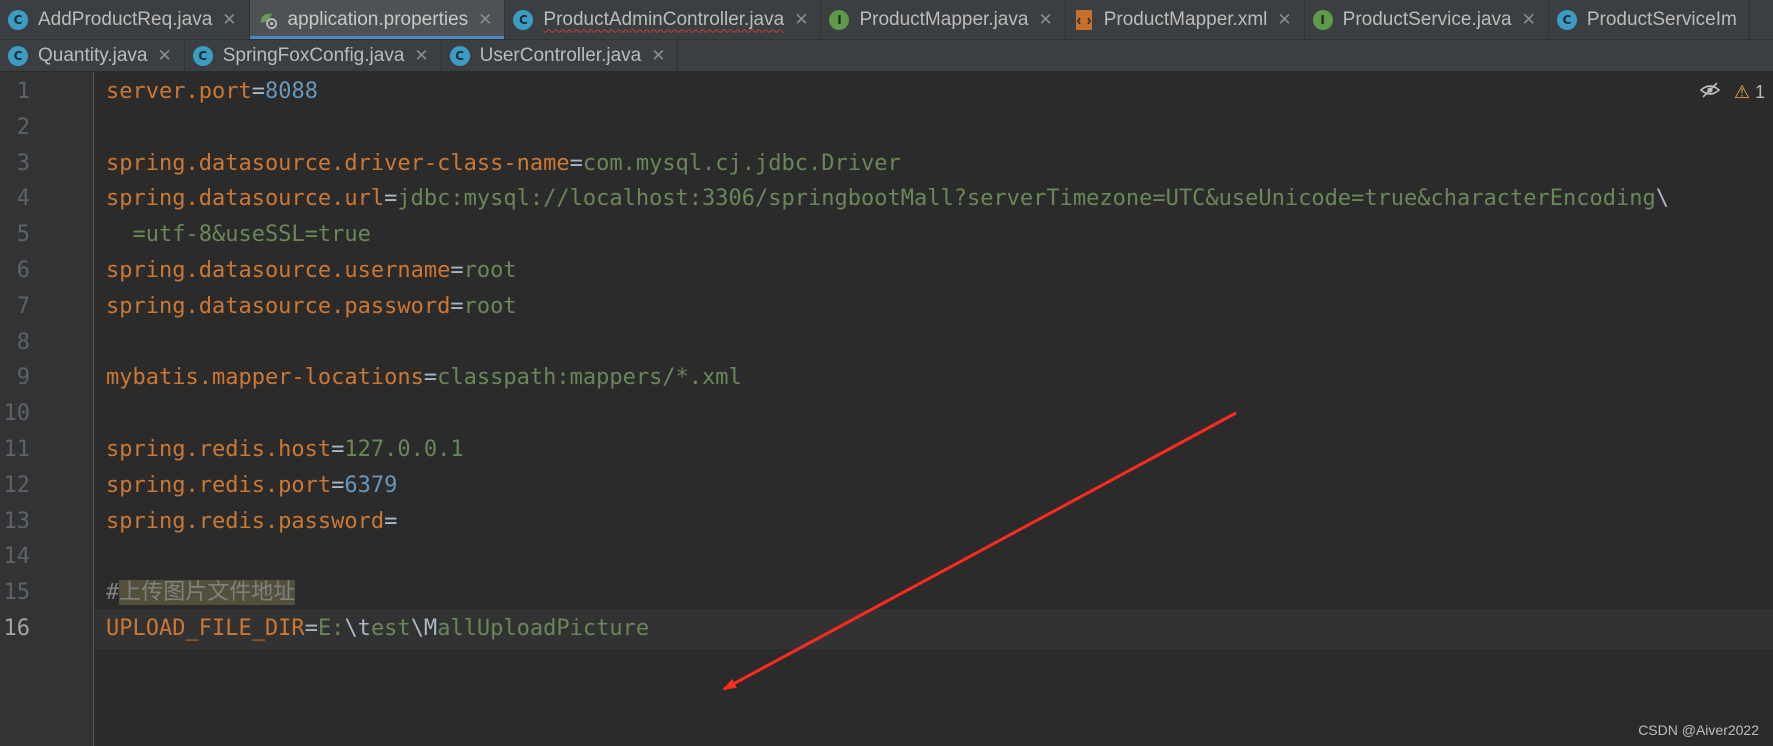 This screenshot has height=746, width=1773. What do you see at coordinates (23, 342) in the screenshot?
I see `line-number: 8` at bounding box center [23, 342].